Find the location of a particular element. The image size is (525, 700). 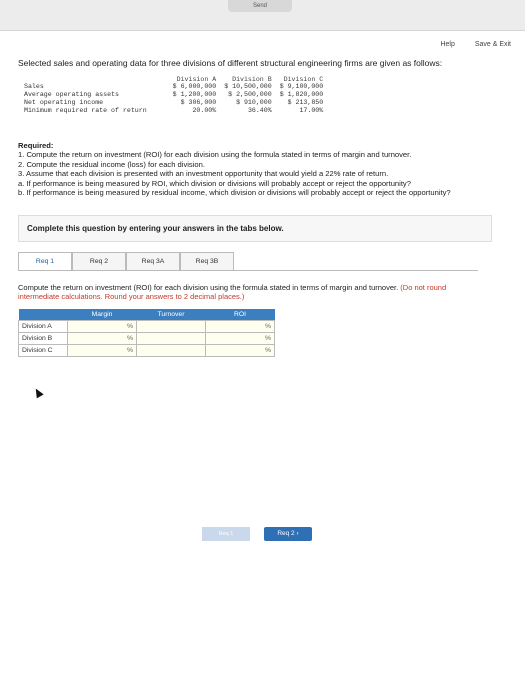

row-label: Division A is located at coordinates (43, 327).